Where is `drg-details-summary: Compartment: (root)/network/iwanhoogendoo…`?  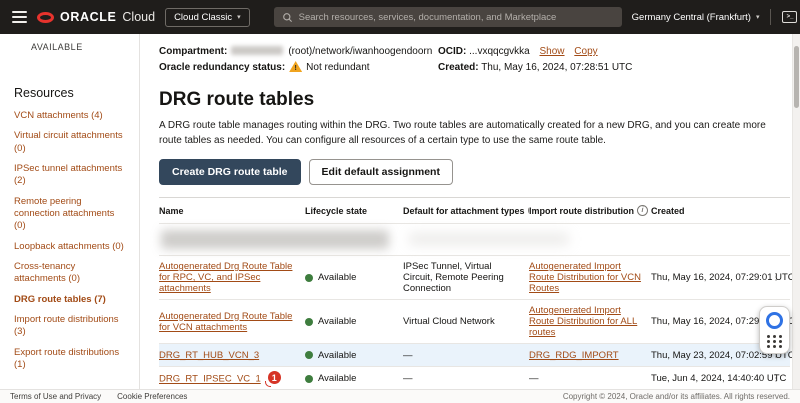
drg-details-summary: Compartment: (root)/network/iwanhoogendoo… is located at coordinates (474, 60).